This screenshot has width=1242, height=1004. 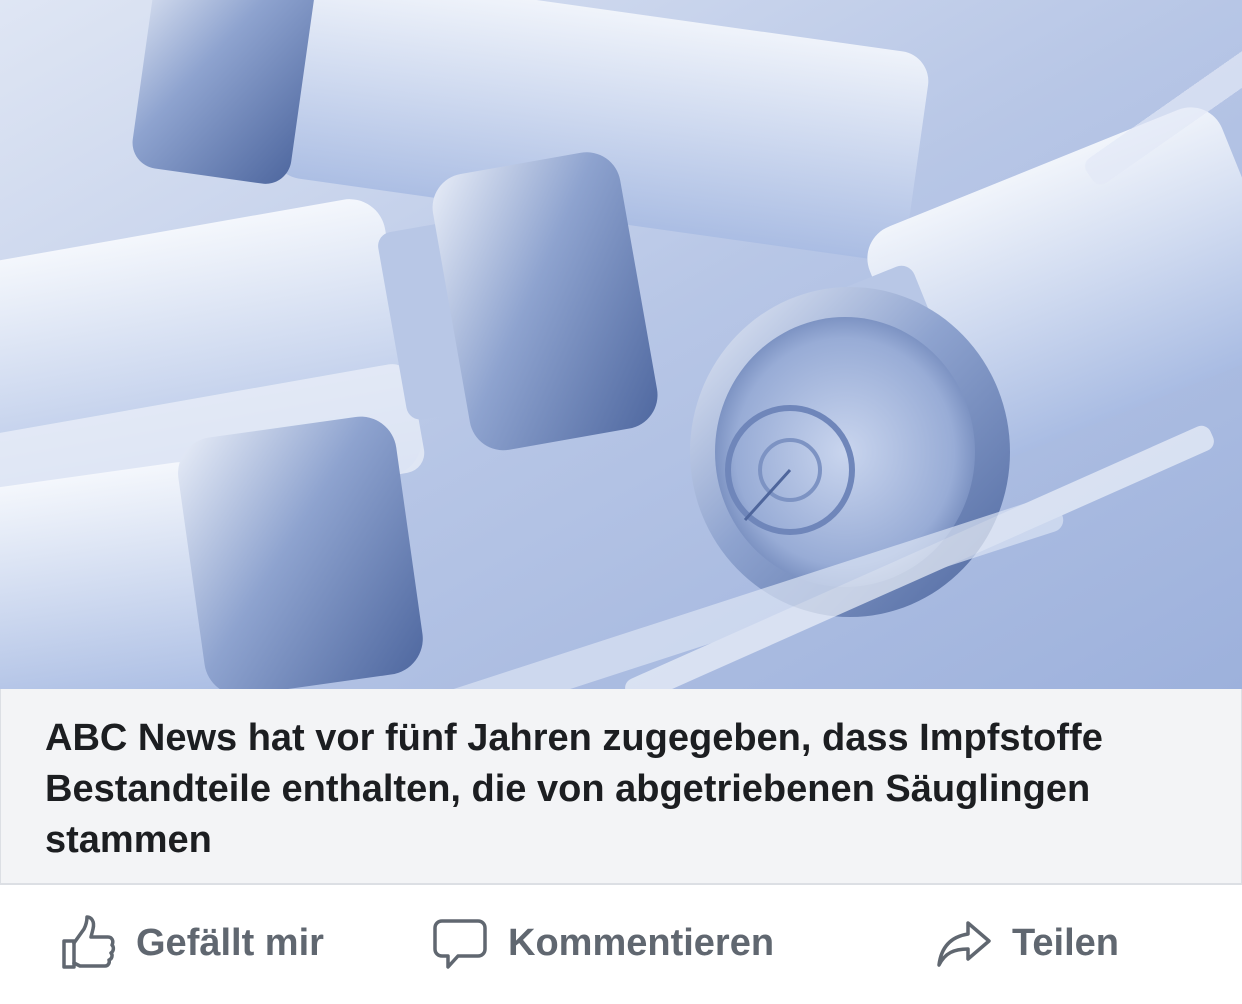 I want to click on post-action-bar: Gefällt mir Kommentieren Teilen, so click(x=621, y=945).